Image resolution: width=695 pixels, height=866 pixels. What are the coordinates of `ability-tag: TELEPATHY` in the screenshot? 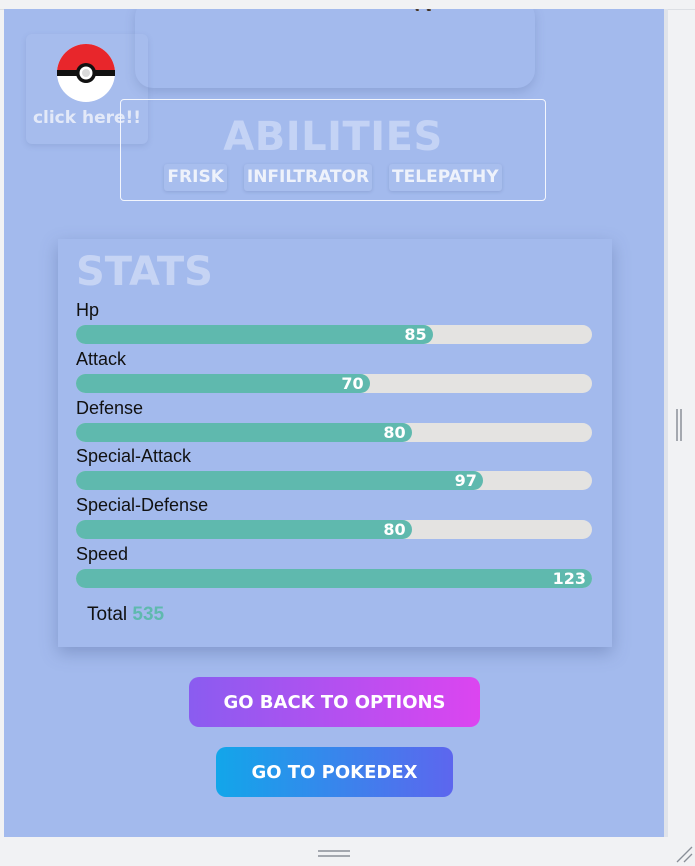 It's located at (445, 177).